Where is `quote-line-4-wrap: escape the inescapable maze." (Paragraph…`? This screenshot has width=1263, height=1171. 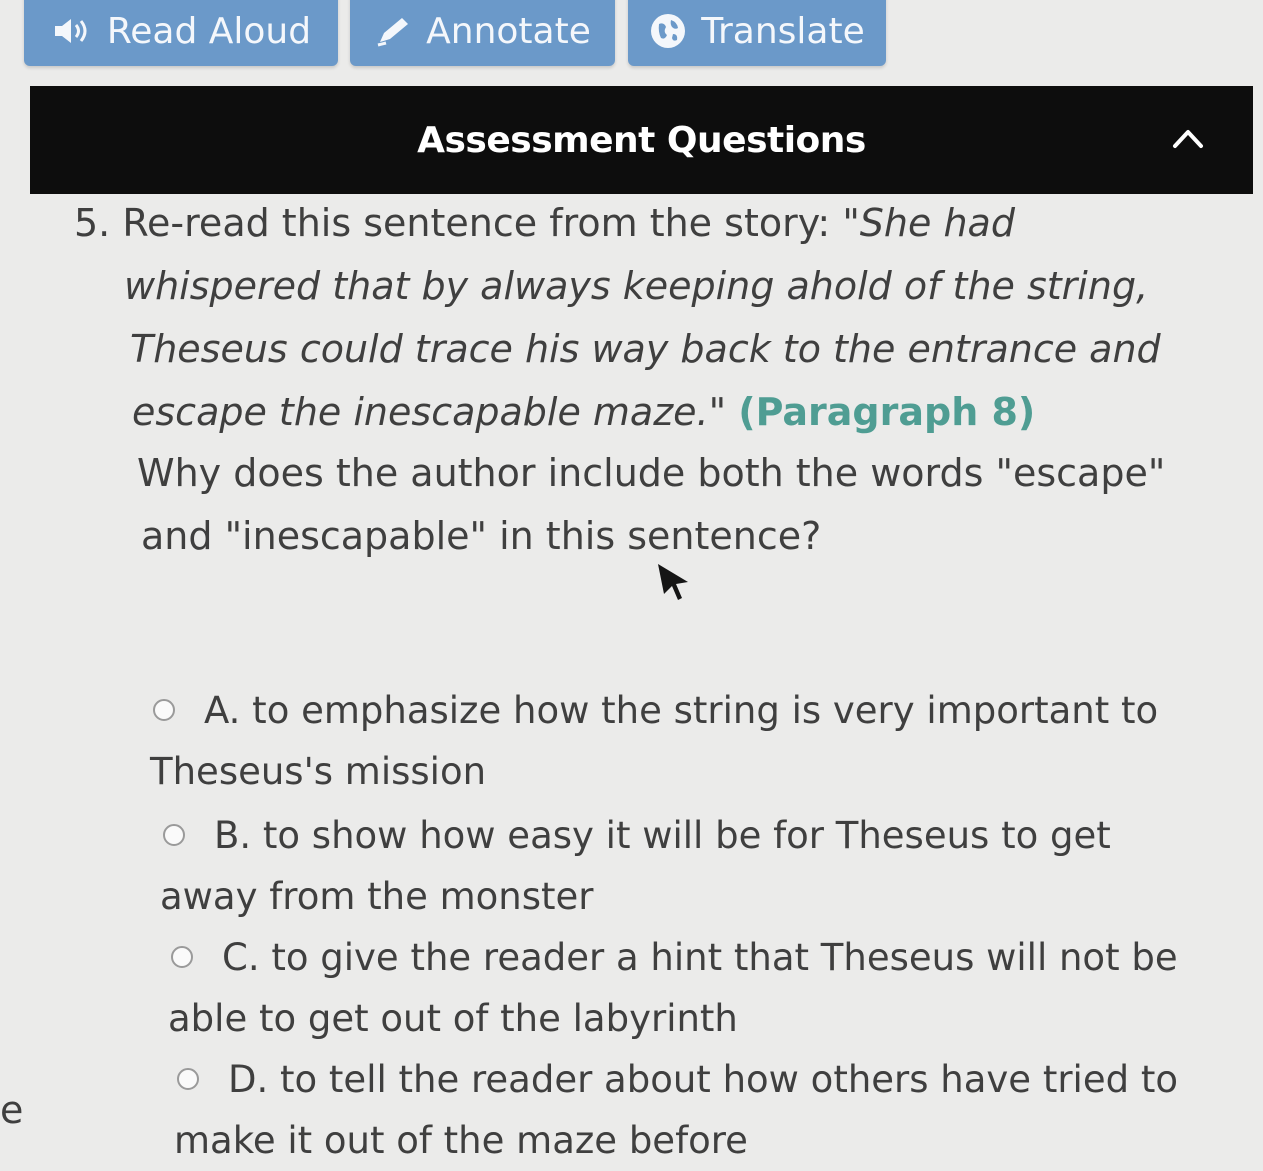
quote-line-4-wrap: escape the inescapable maze." (Paragraph… is located at coordinates (629, 412).